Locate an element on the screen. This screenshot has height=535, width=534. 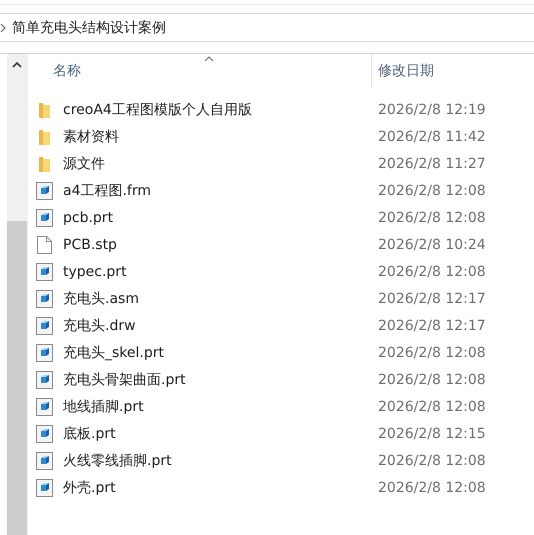
modified-date: 2026/2/8 11:42 is located at coordinates (431, 136).